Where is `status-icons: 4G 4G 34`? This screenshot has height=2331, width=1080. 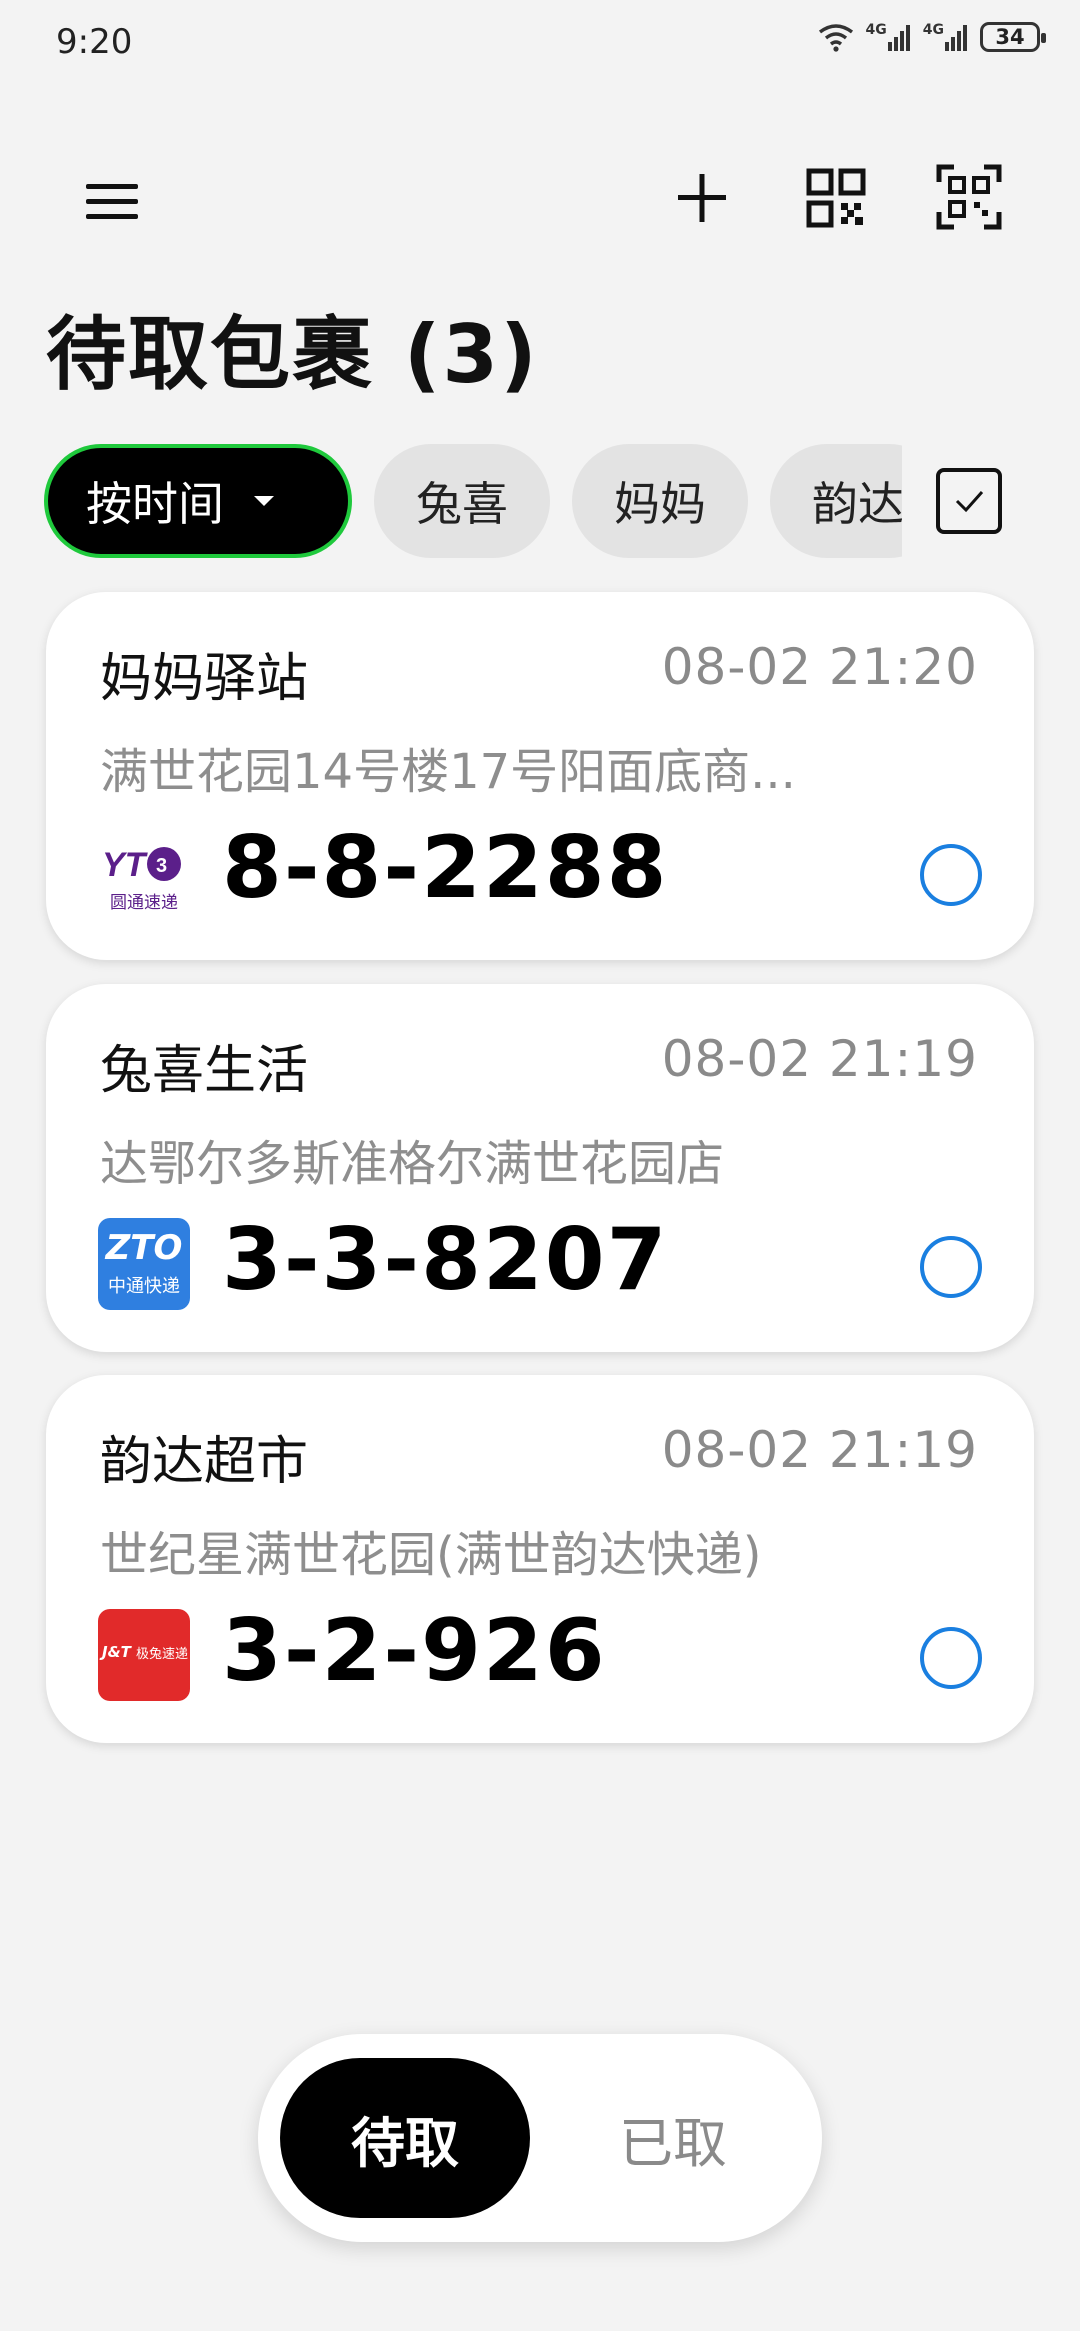 status-icons: 4G 4G 34 is located at coordinates (931, 37).